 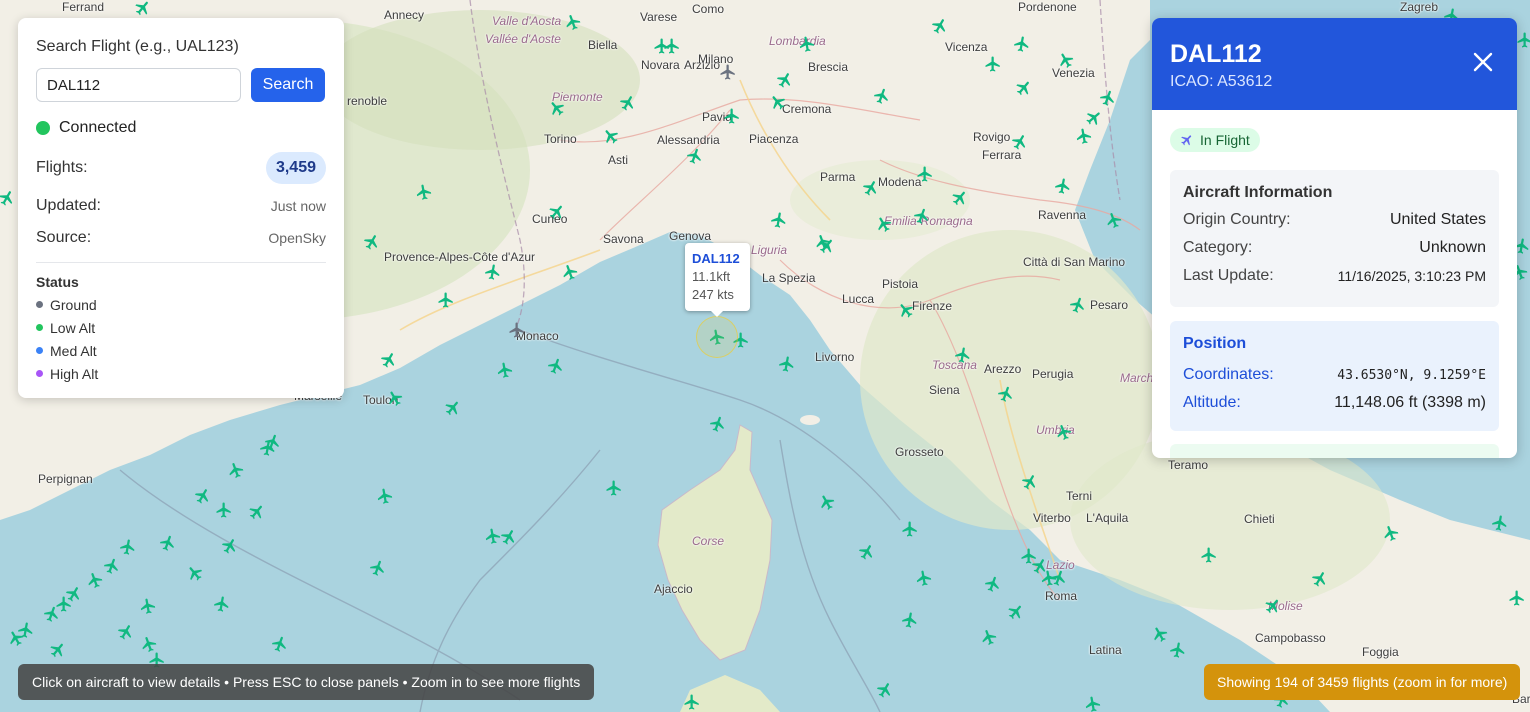 I want to click on source-value: OpenSky, so click(x=297, y=238).